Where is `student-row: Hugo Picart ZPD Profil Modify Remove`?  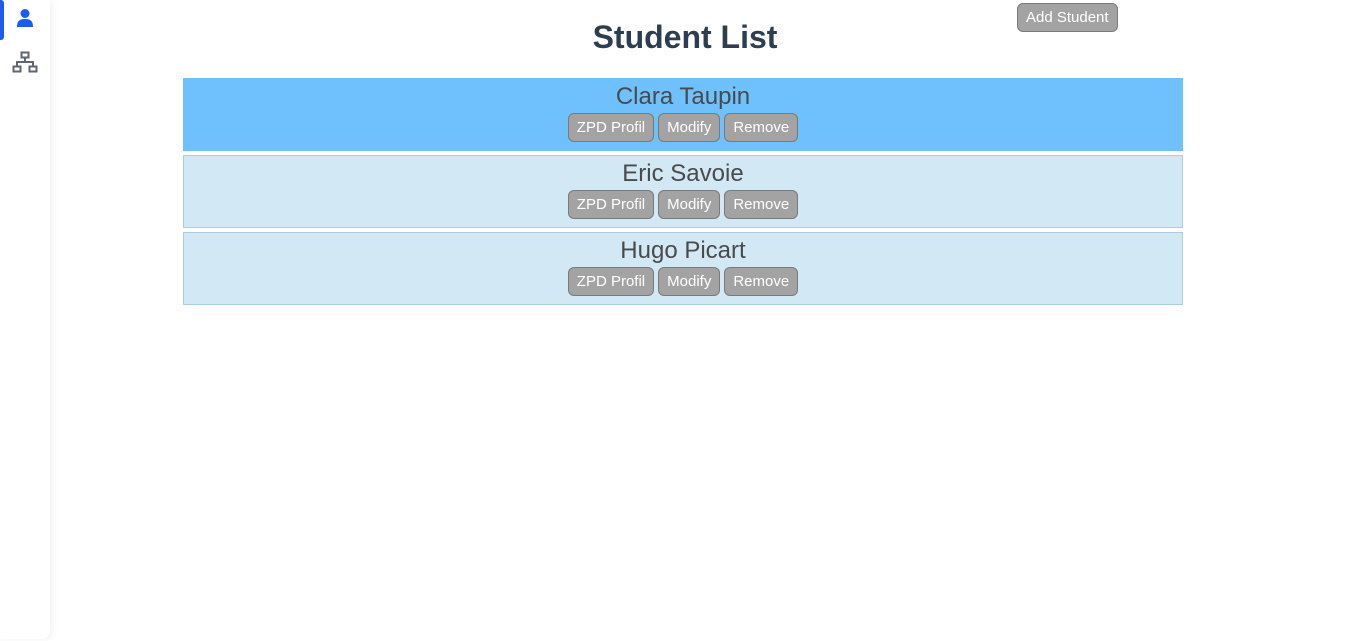 student-row: Hugo Picart ZPD Profil Modify Remove is located at coordinates (683, 268).